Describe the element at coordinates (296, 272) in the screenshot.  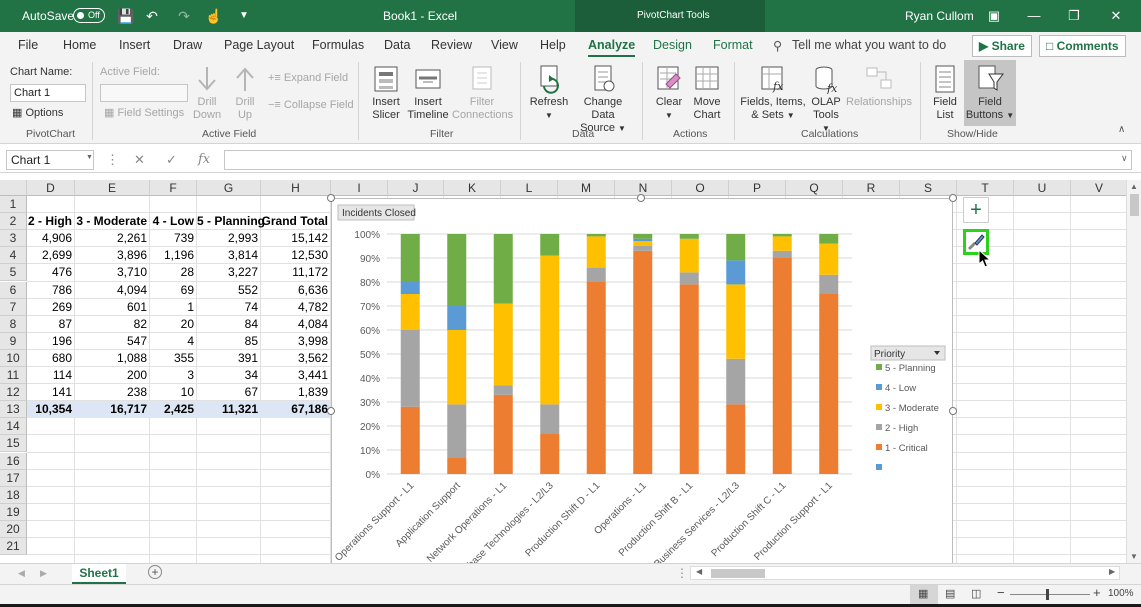
I see `cell-h5: 11,172` at that location.